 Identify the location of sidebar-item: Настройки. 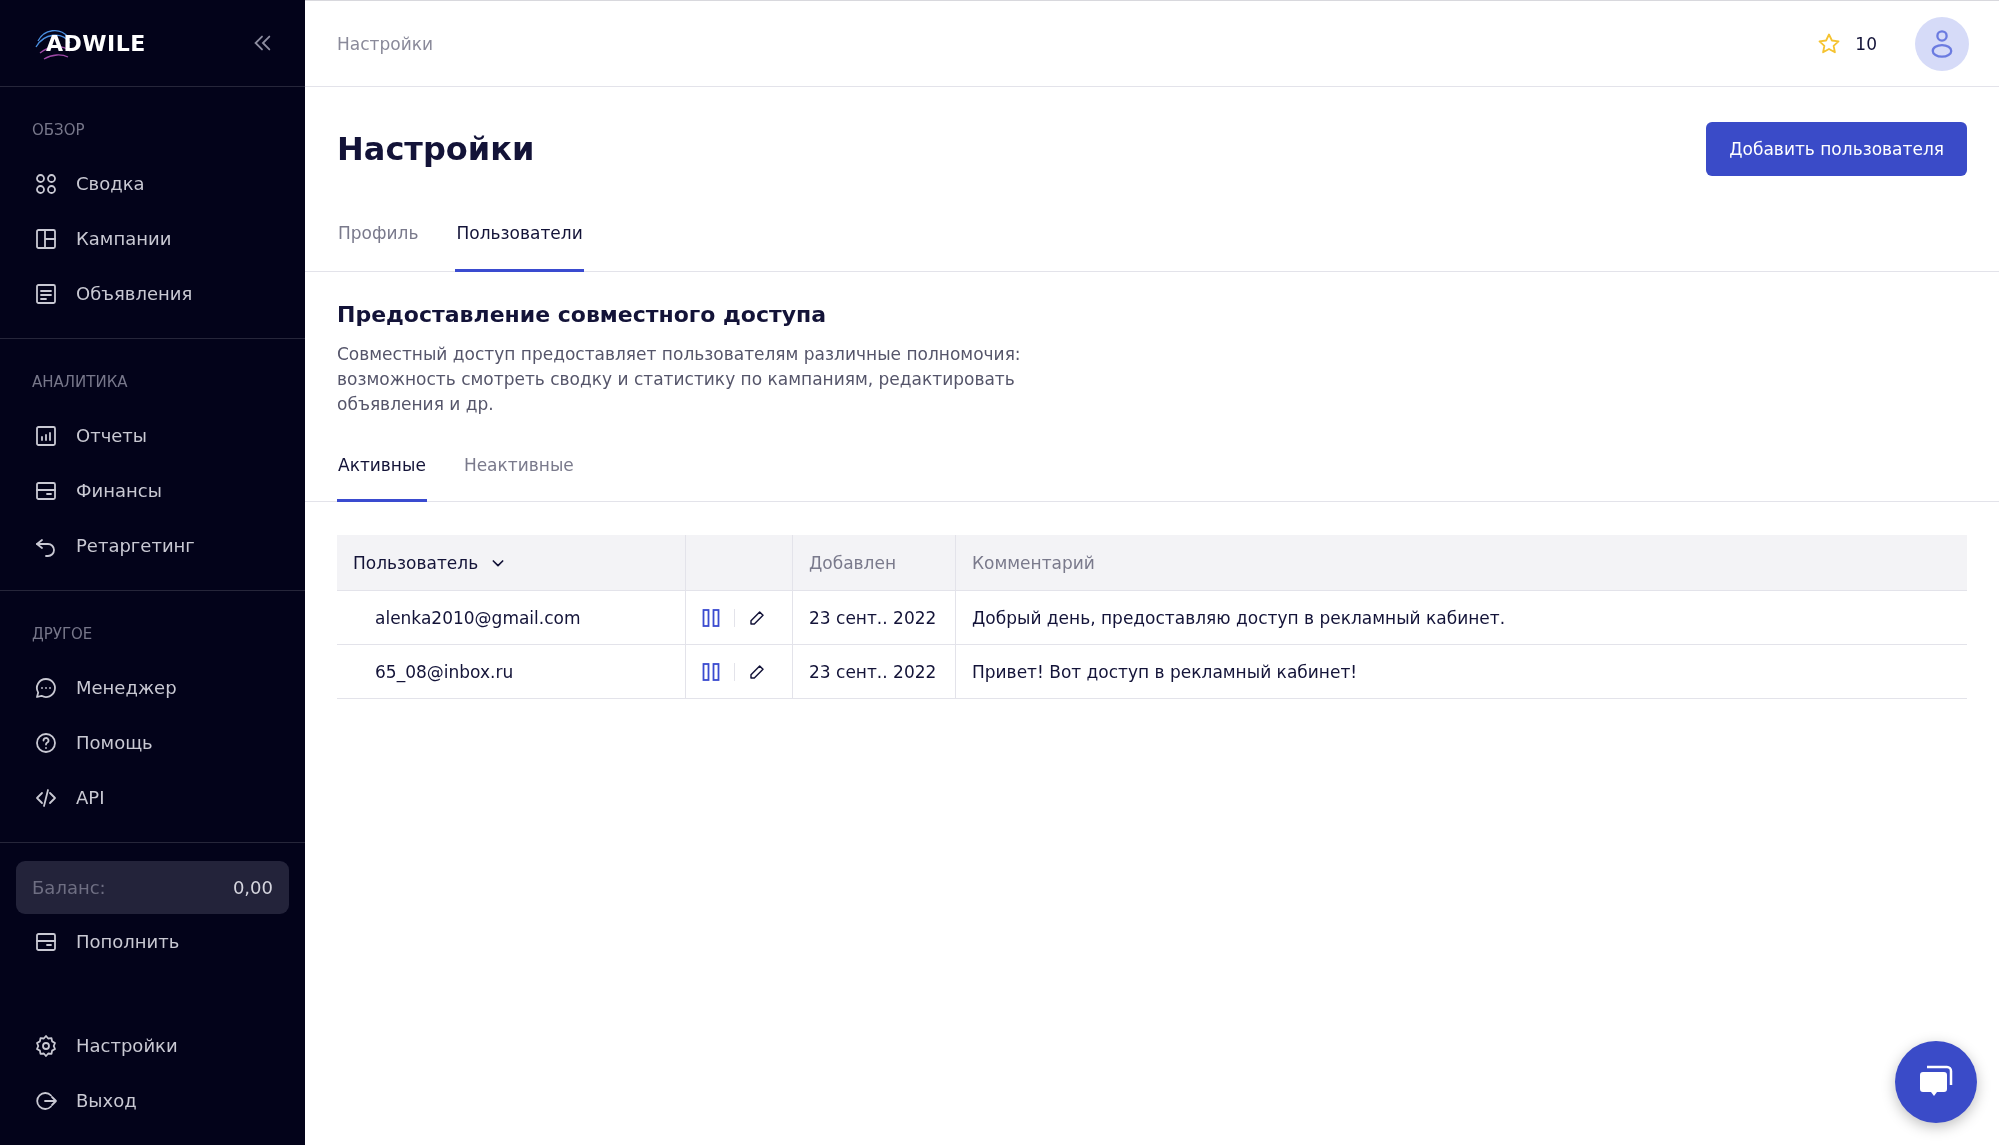
(152, 1045).